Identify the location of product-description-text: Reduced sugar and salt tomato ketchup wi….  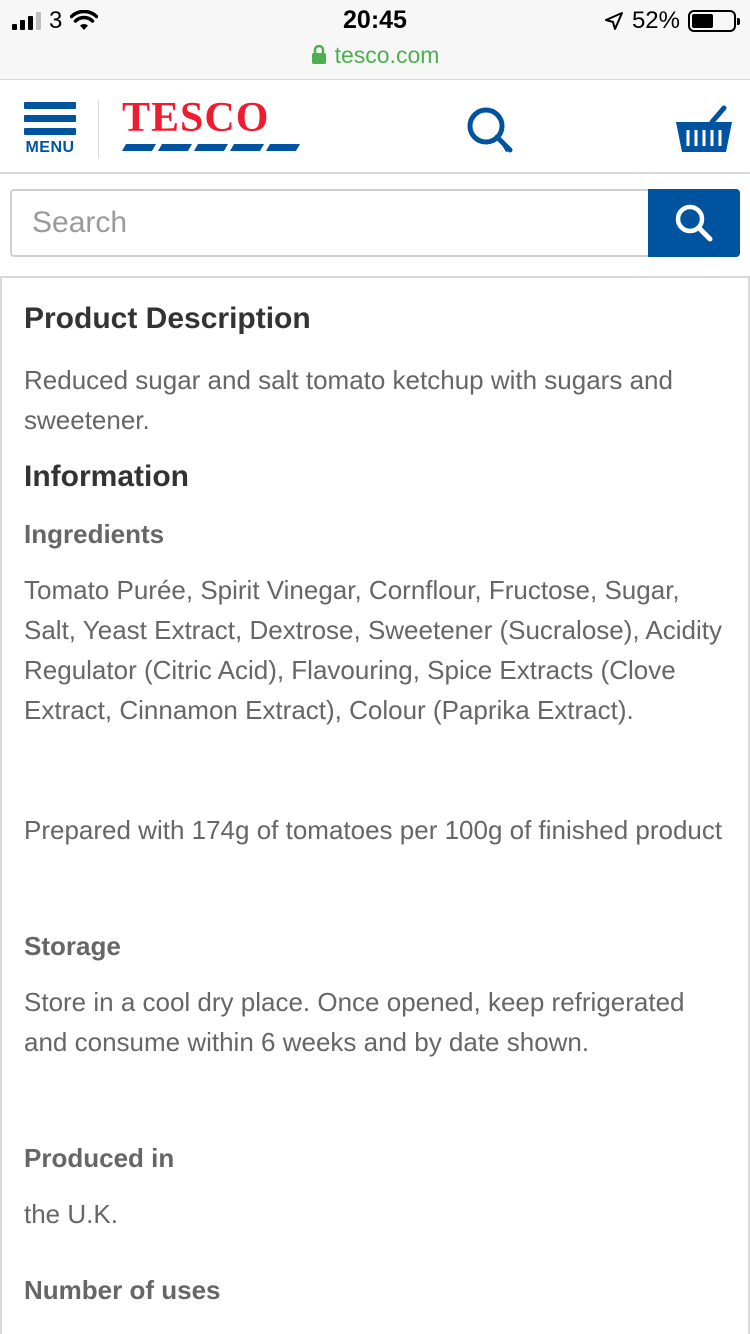
(348, 400).